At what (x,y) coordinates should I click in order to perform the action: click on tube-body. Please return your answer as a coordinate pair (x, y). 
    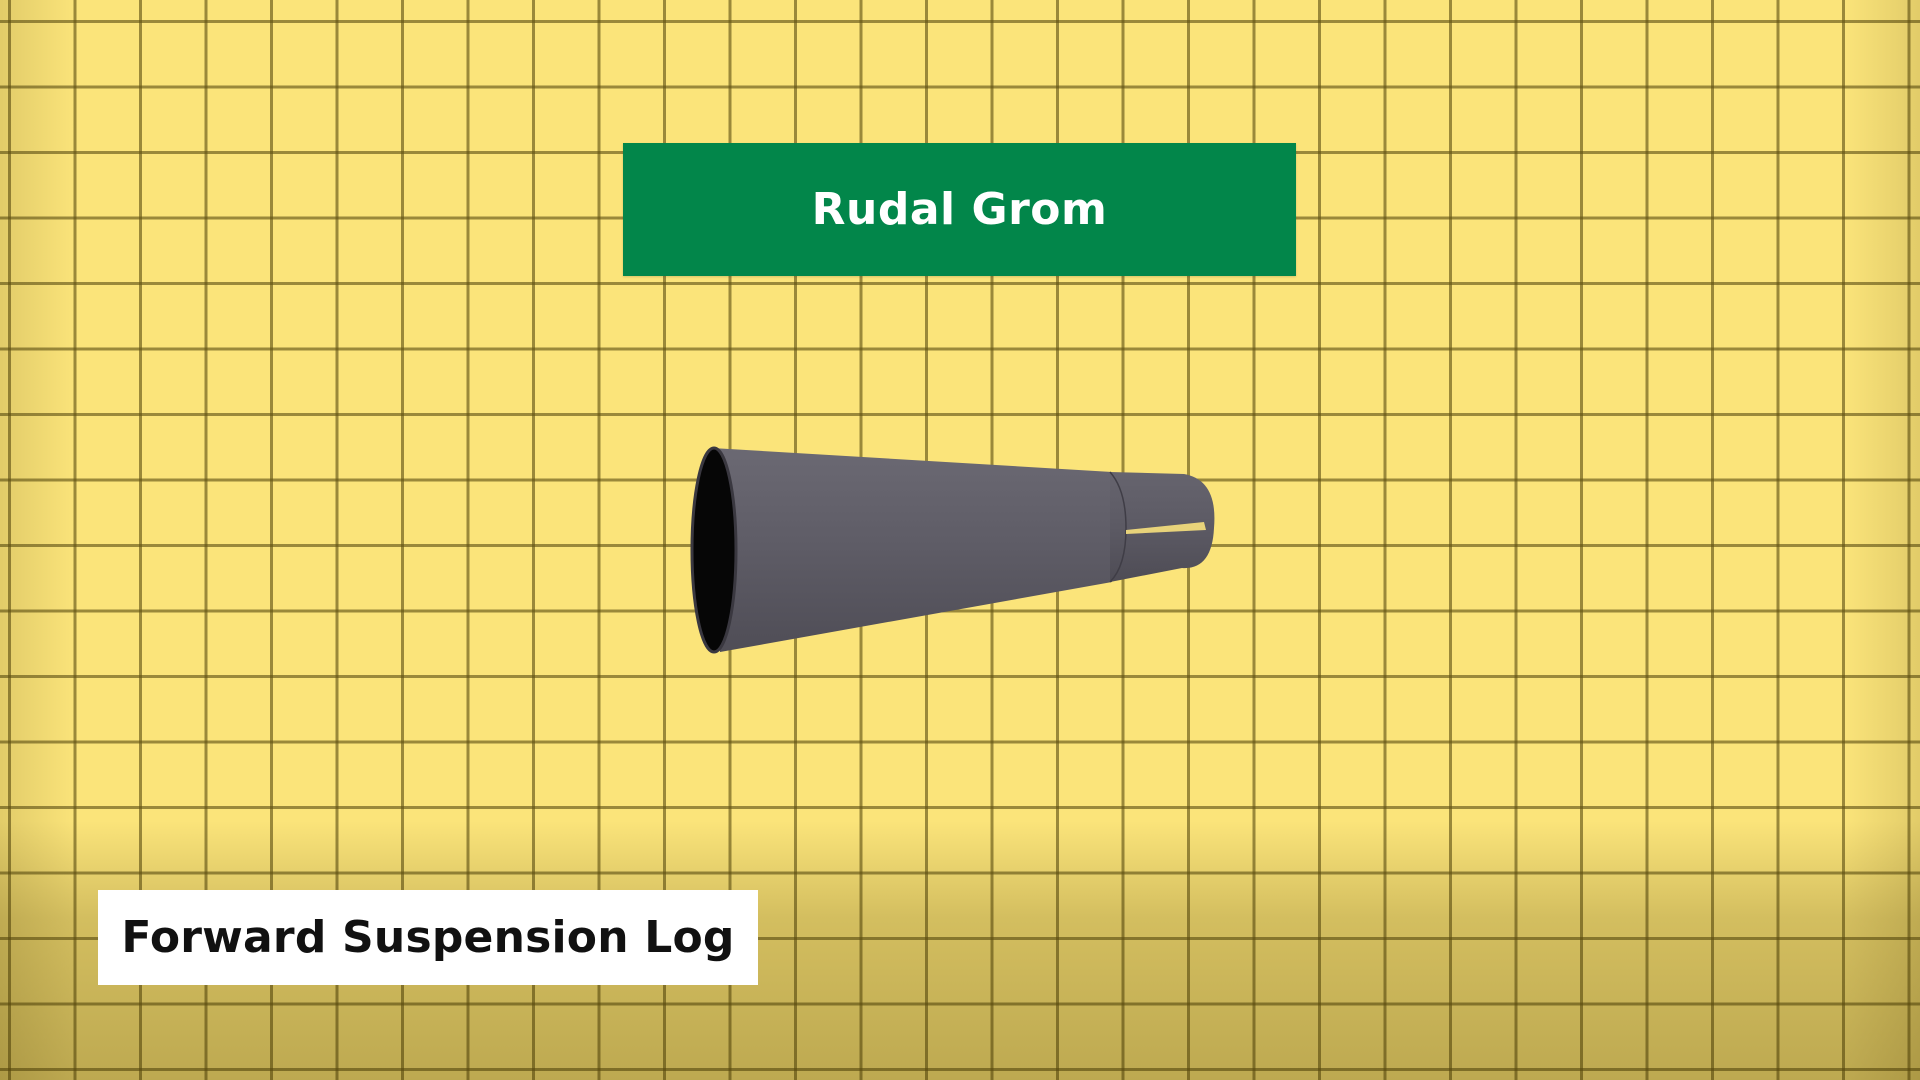
    Looking at the image, I should click on (912, 550).